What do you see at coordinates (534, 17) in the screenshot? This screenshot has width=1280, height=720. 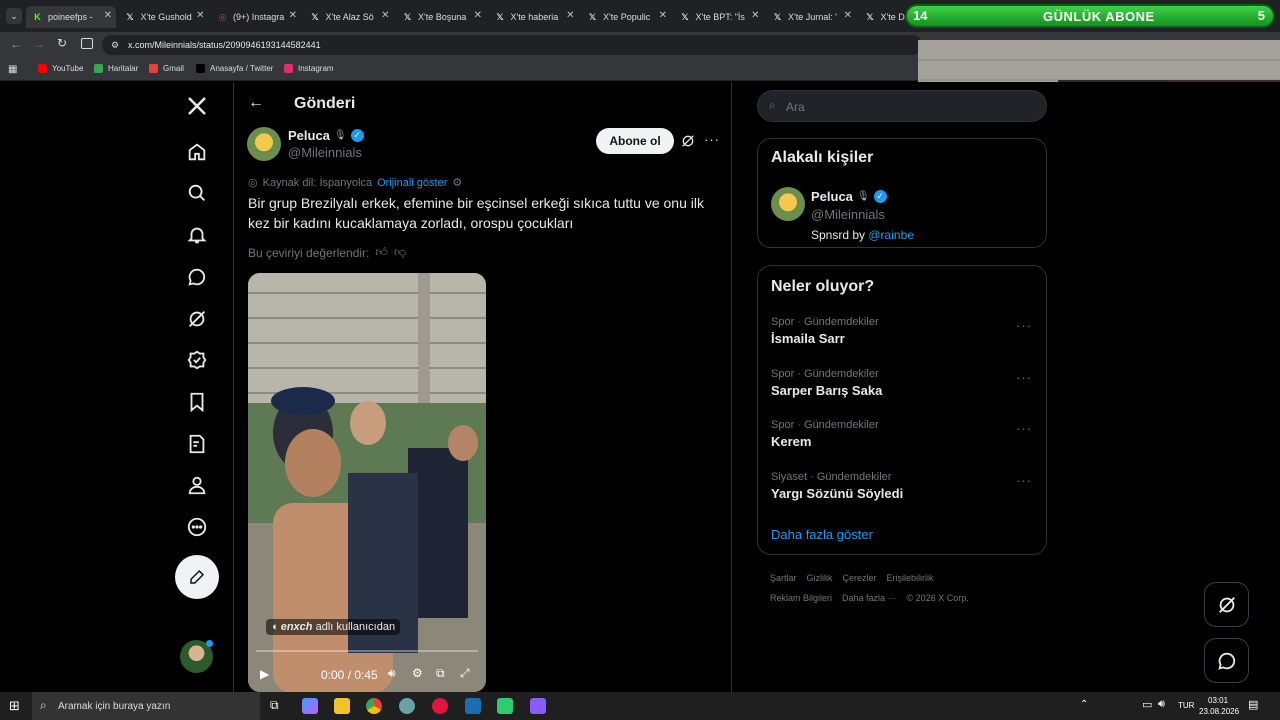 I see `browser-tab: 𝕏 X'te haberia ✕` at bounding box center [534, 17].